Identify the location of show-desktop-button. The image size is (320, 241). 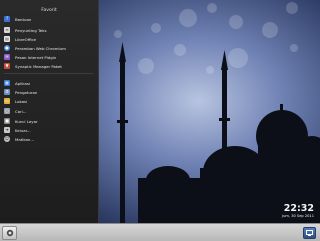
(309, 233).